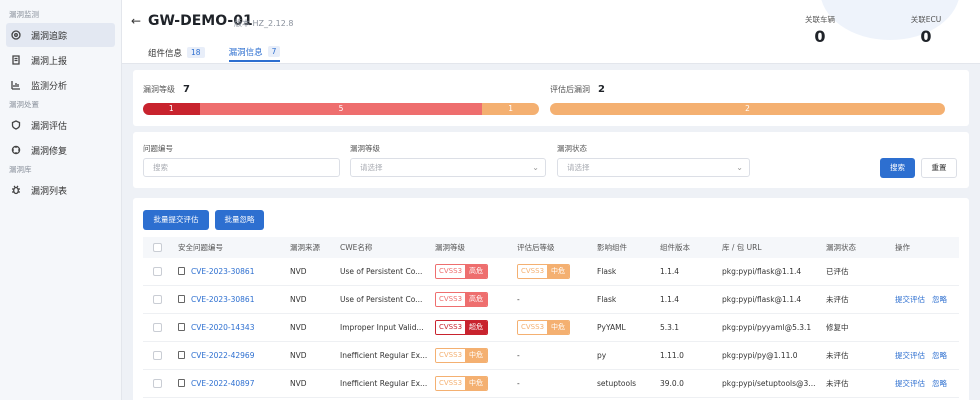 Image resolution: width=980 pixels, height=400 pixels. What do you see at coordinates (159, 89) in the screenshot?
I see `level-label: 漏洞等级` at bounding box center [159, 89].